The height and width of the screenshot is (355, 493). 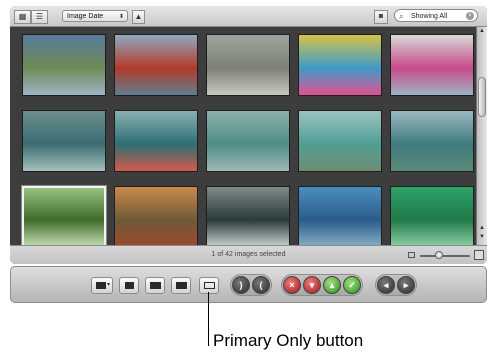 What do you see at coordinates (470, 16) in the screenshot?
I see `clear-icon: ×` at bounding box center [470, 16].